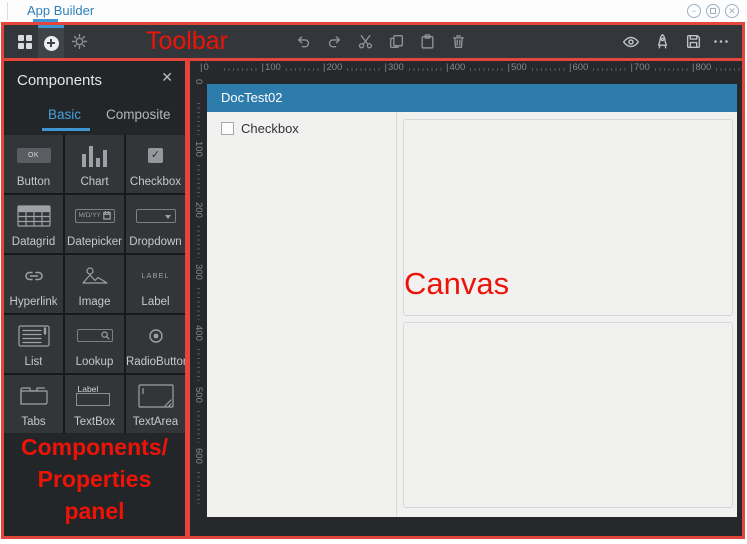 This screenshot has width=747, height=544. Describe the element at coordinates (94, 155) in the screenshot. I see `chart-icon` at that location.